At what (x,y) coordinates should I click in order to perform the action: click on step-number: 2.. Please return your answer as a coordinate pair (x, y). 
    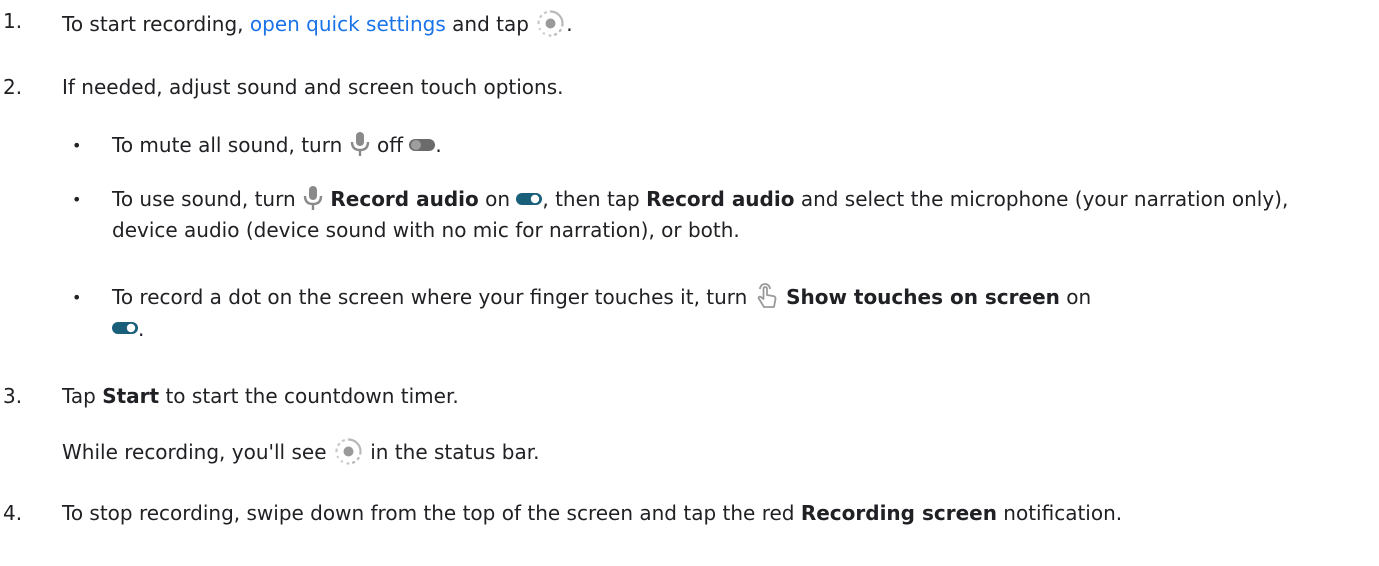
    Looking at the image, I should click on (13, 87).